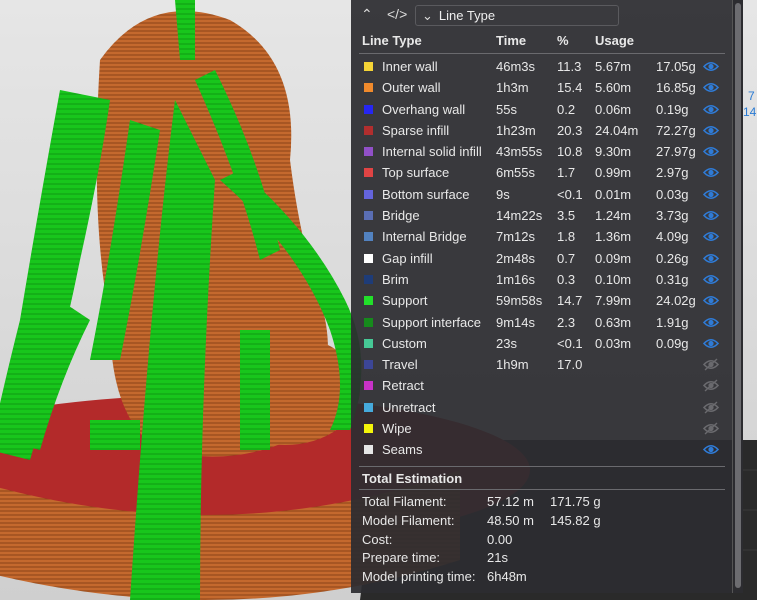 Image resolution: width=757 pixels, height=600 pixels. Describe the element at coordinates (541, 364) in the screenshot. I see `line-type-row: Travel 1h9m 17.0` at that location.